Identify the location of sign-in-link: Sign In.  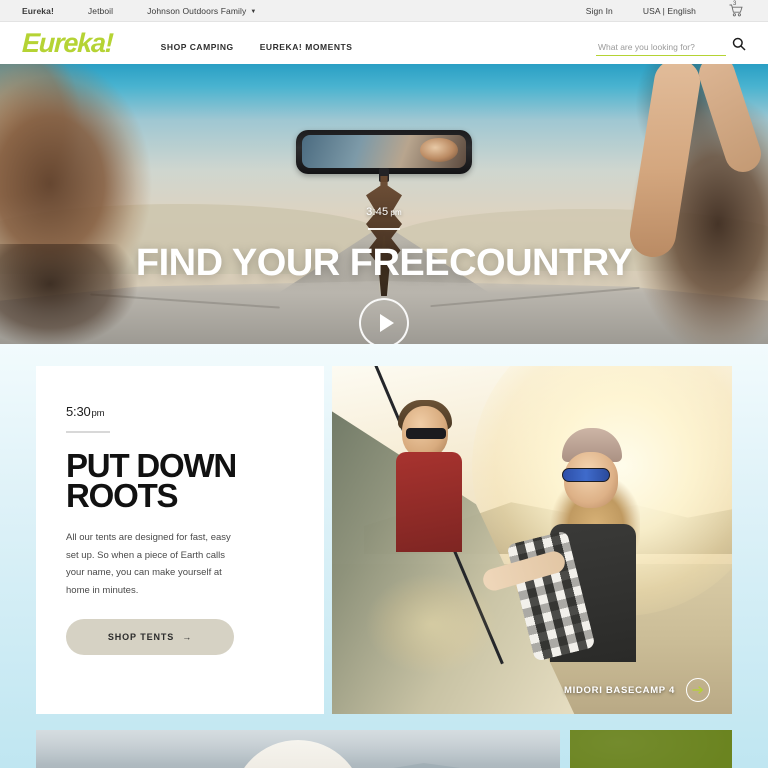
(599, 11).